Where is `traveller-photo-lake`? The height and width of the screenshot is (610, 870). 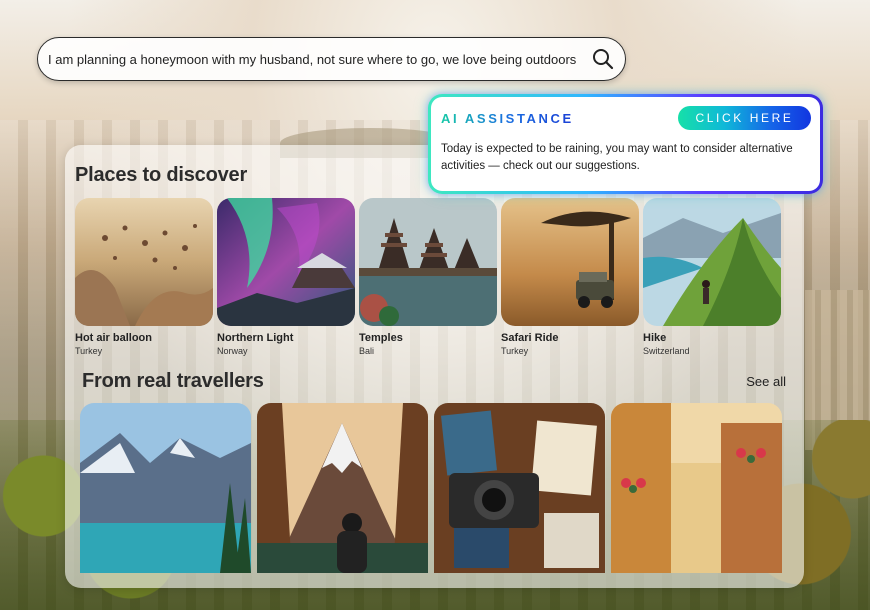 traveller-photo-lake is located at coordinates (165, 488).